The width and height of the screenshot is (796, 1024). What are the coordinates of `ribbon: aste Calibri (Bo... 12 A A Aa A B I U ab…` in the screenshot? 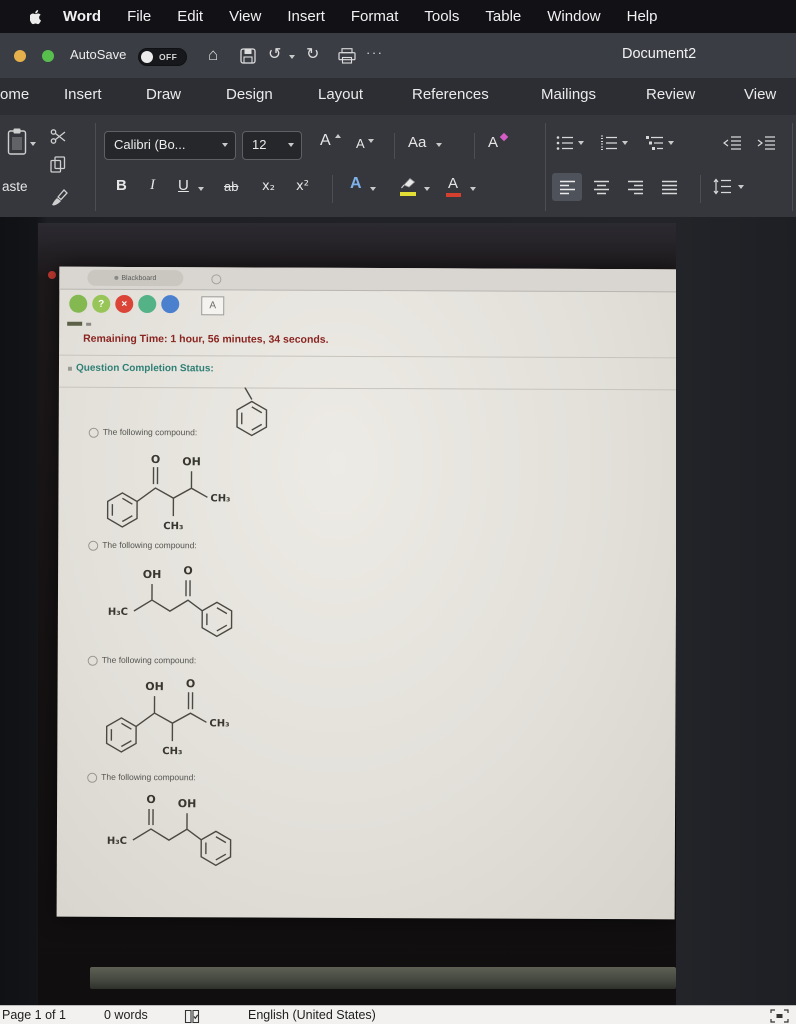 It's located at (398, 166).